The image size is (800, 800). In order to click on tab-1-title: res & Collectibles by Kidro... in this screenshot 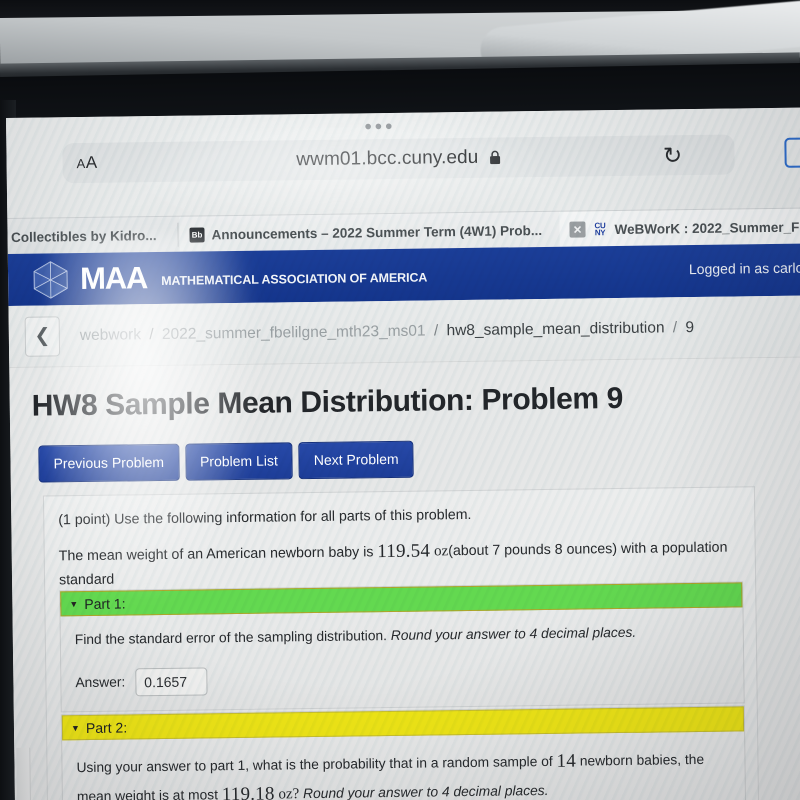, I will do `click(81, 236)`.